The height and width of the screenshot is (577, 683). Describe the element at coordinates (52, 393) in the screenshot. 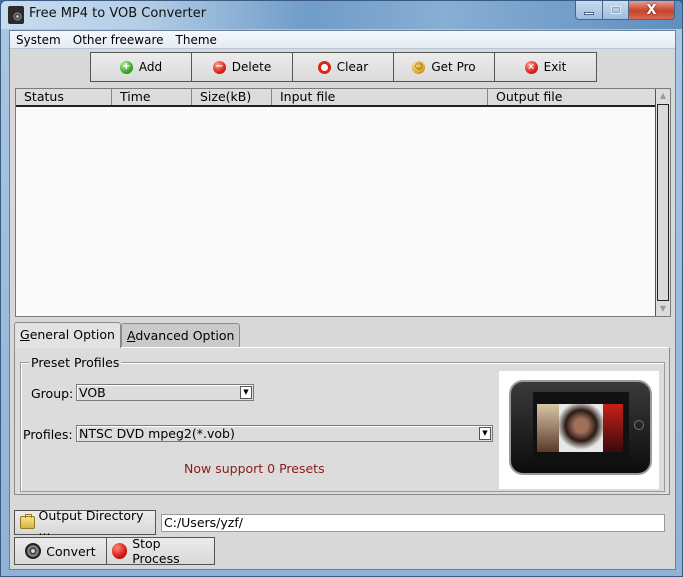

I see `group-label: Group:` at that location.